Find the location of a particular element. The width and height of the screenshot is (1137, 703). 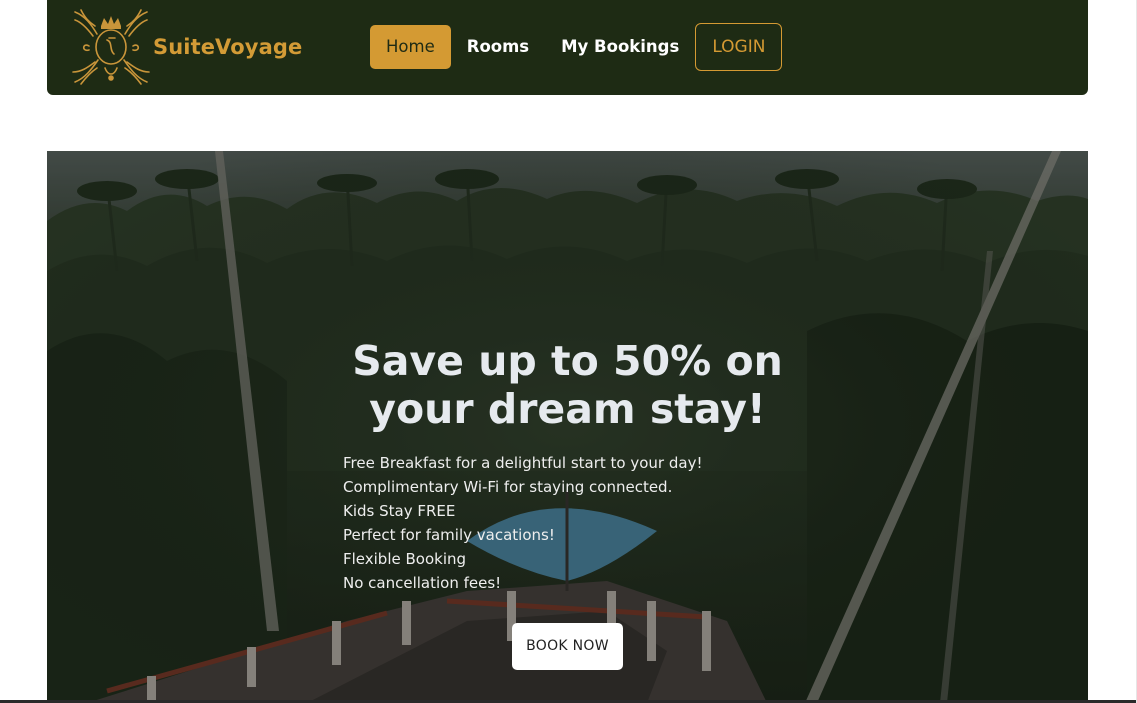

main-nav: Home Rooms My Bookings LOGIN is located at coordinates (576, 47).